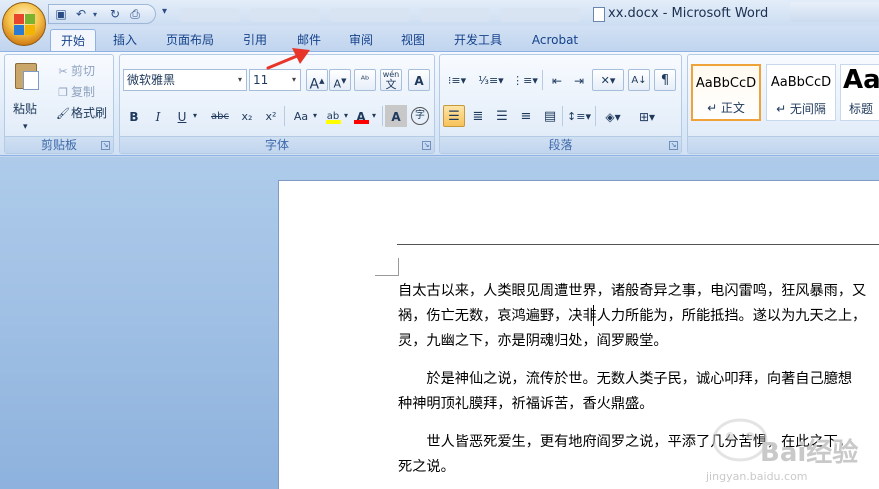 Image resolution: width=879 pixels, height=489 pixels. Describe the element at coordinates (726, 108) in the screenshot. I see `style-name: ↵ 正文` at that location.